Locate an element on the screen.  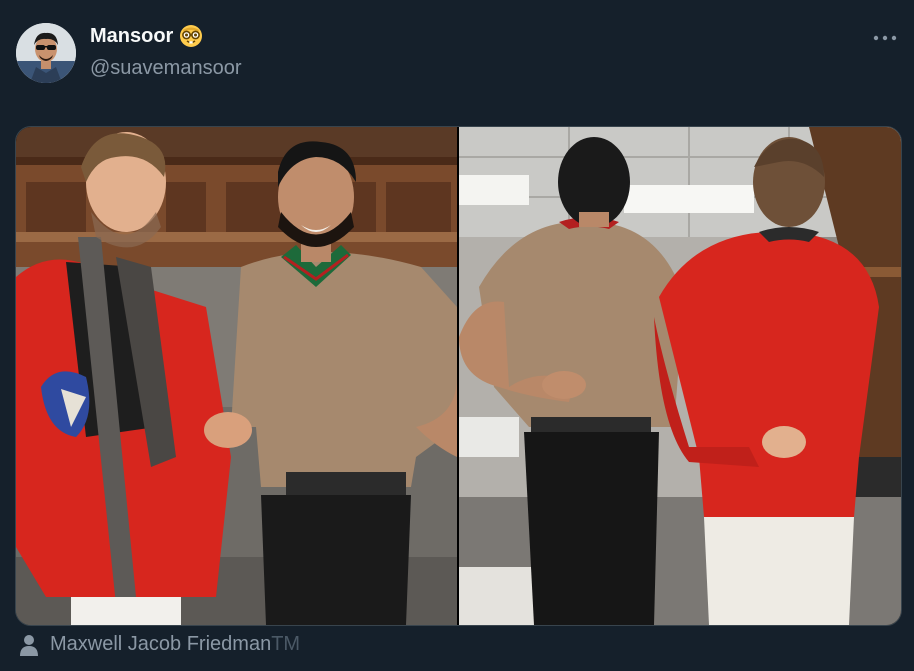
more-horizontal-icon is located at coordinates (885, 38).